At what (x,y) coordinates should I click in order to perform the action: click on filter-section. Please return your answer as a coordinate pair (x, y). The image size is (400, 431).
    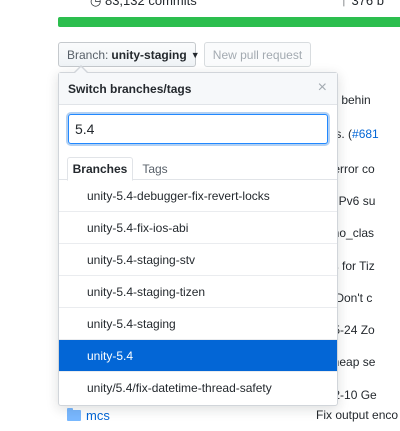
    Looking at the image, I should click on (198, 129).